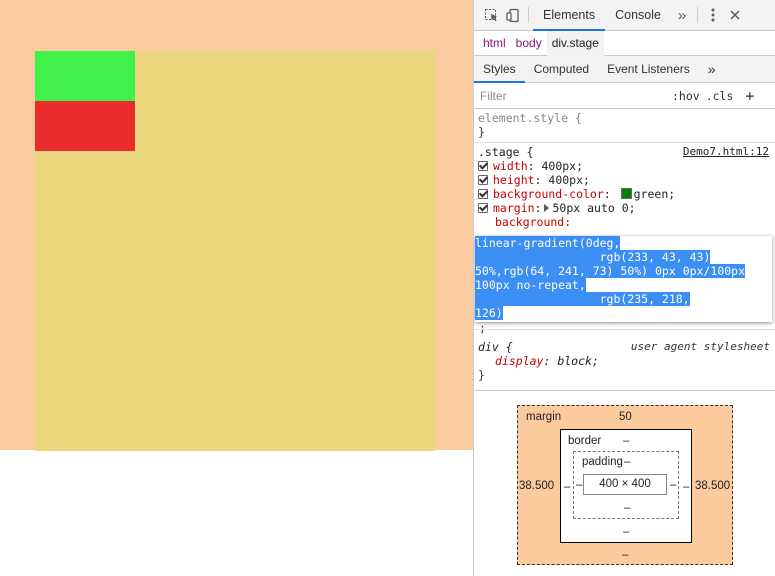  Describe the element at coordinates (494, 43) in the screenshot. I see `breadcrumb-html: html` at that location.